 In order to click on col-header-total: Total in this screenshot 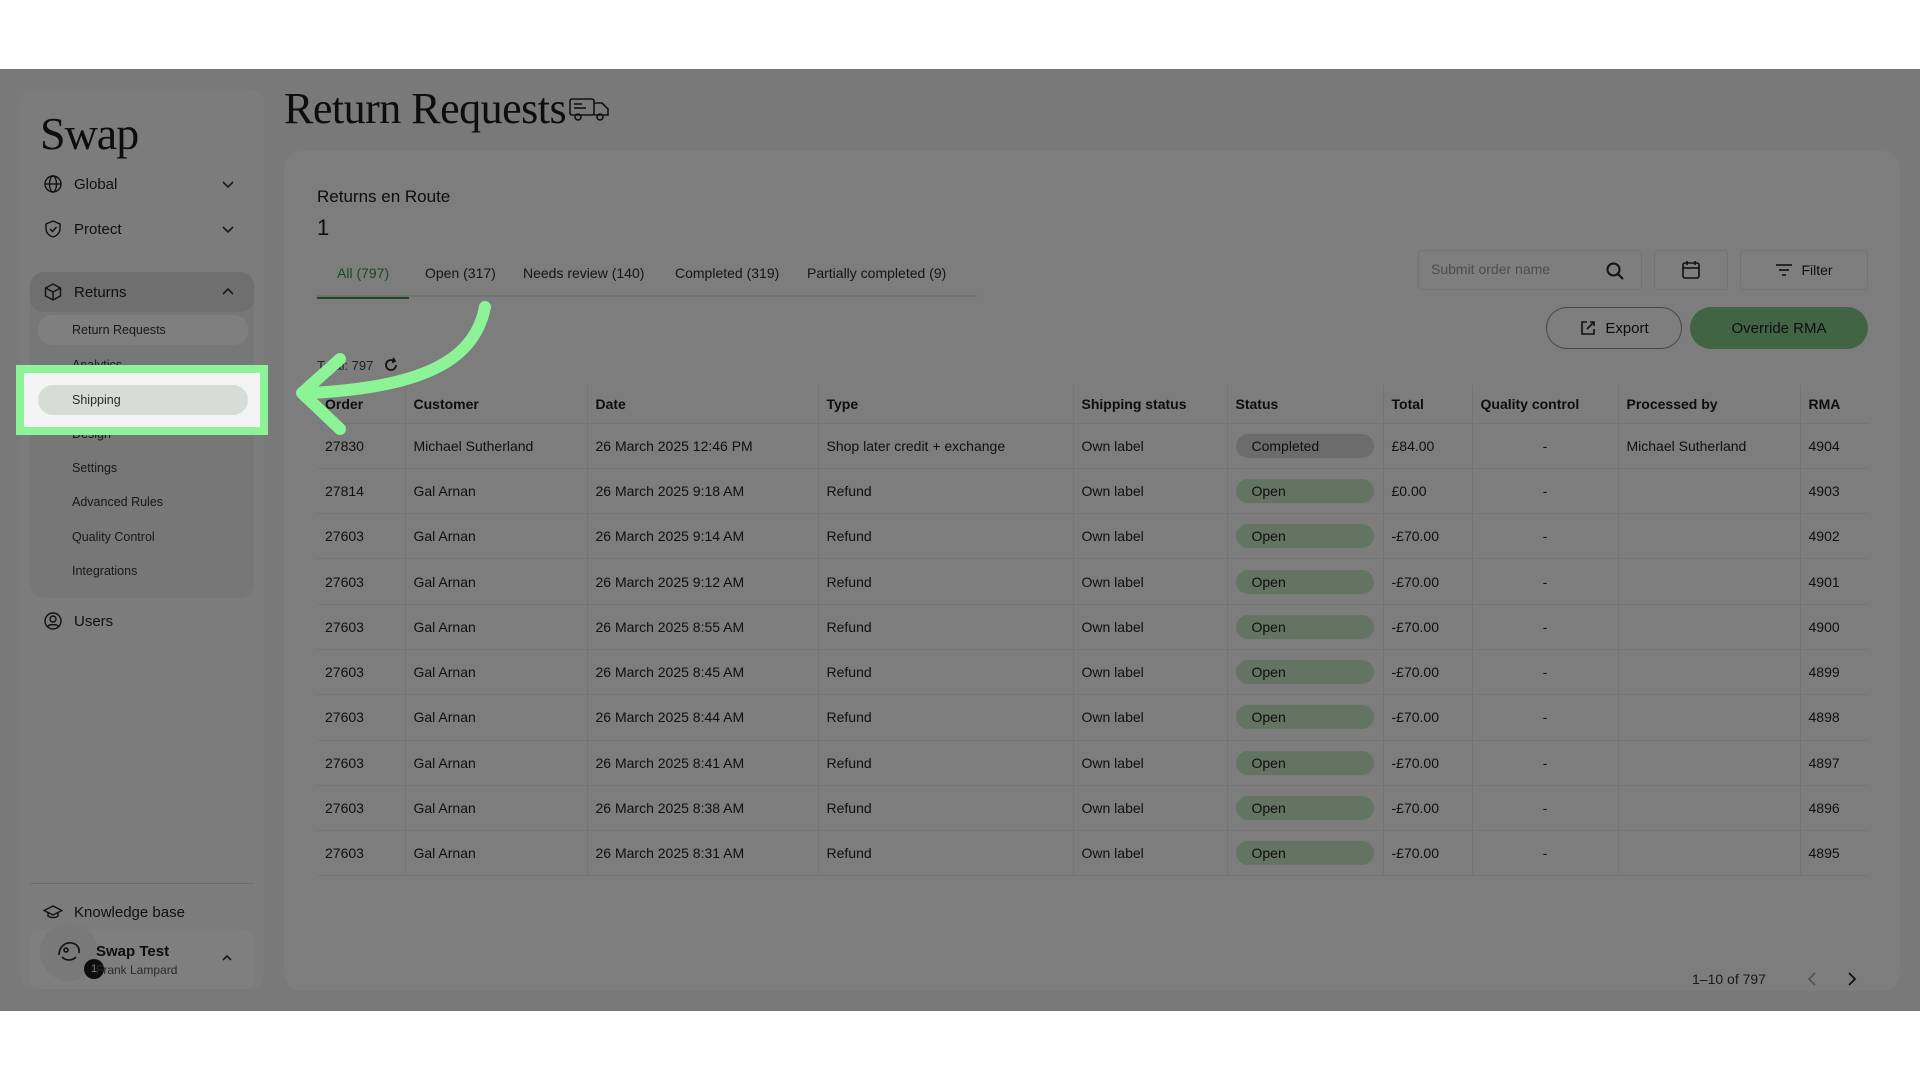, I will do `click(1427, 404)`.